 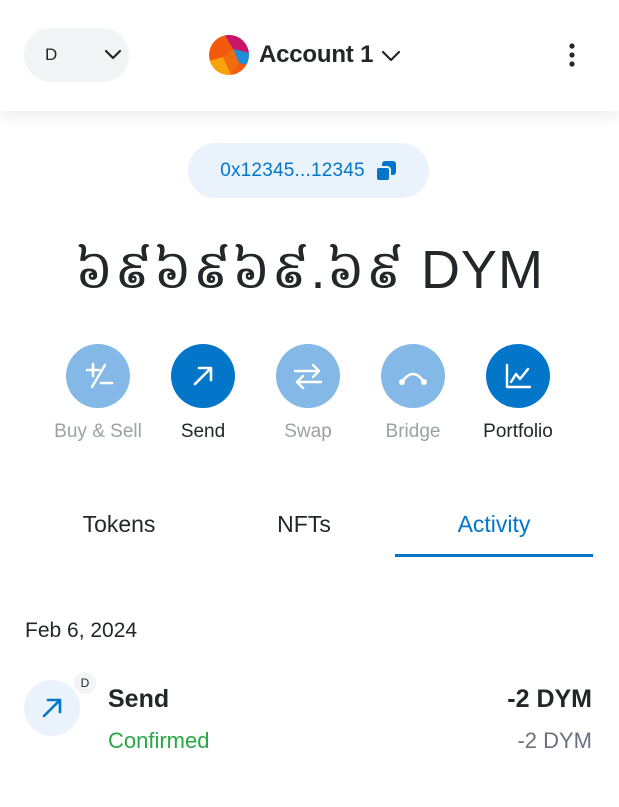 What do you see at coordinates (292, 170) in the screenshot?
I see `account-address: 0x12345...12345` at bounding box center [292, 170].